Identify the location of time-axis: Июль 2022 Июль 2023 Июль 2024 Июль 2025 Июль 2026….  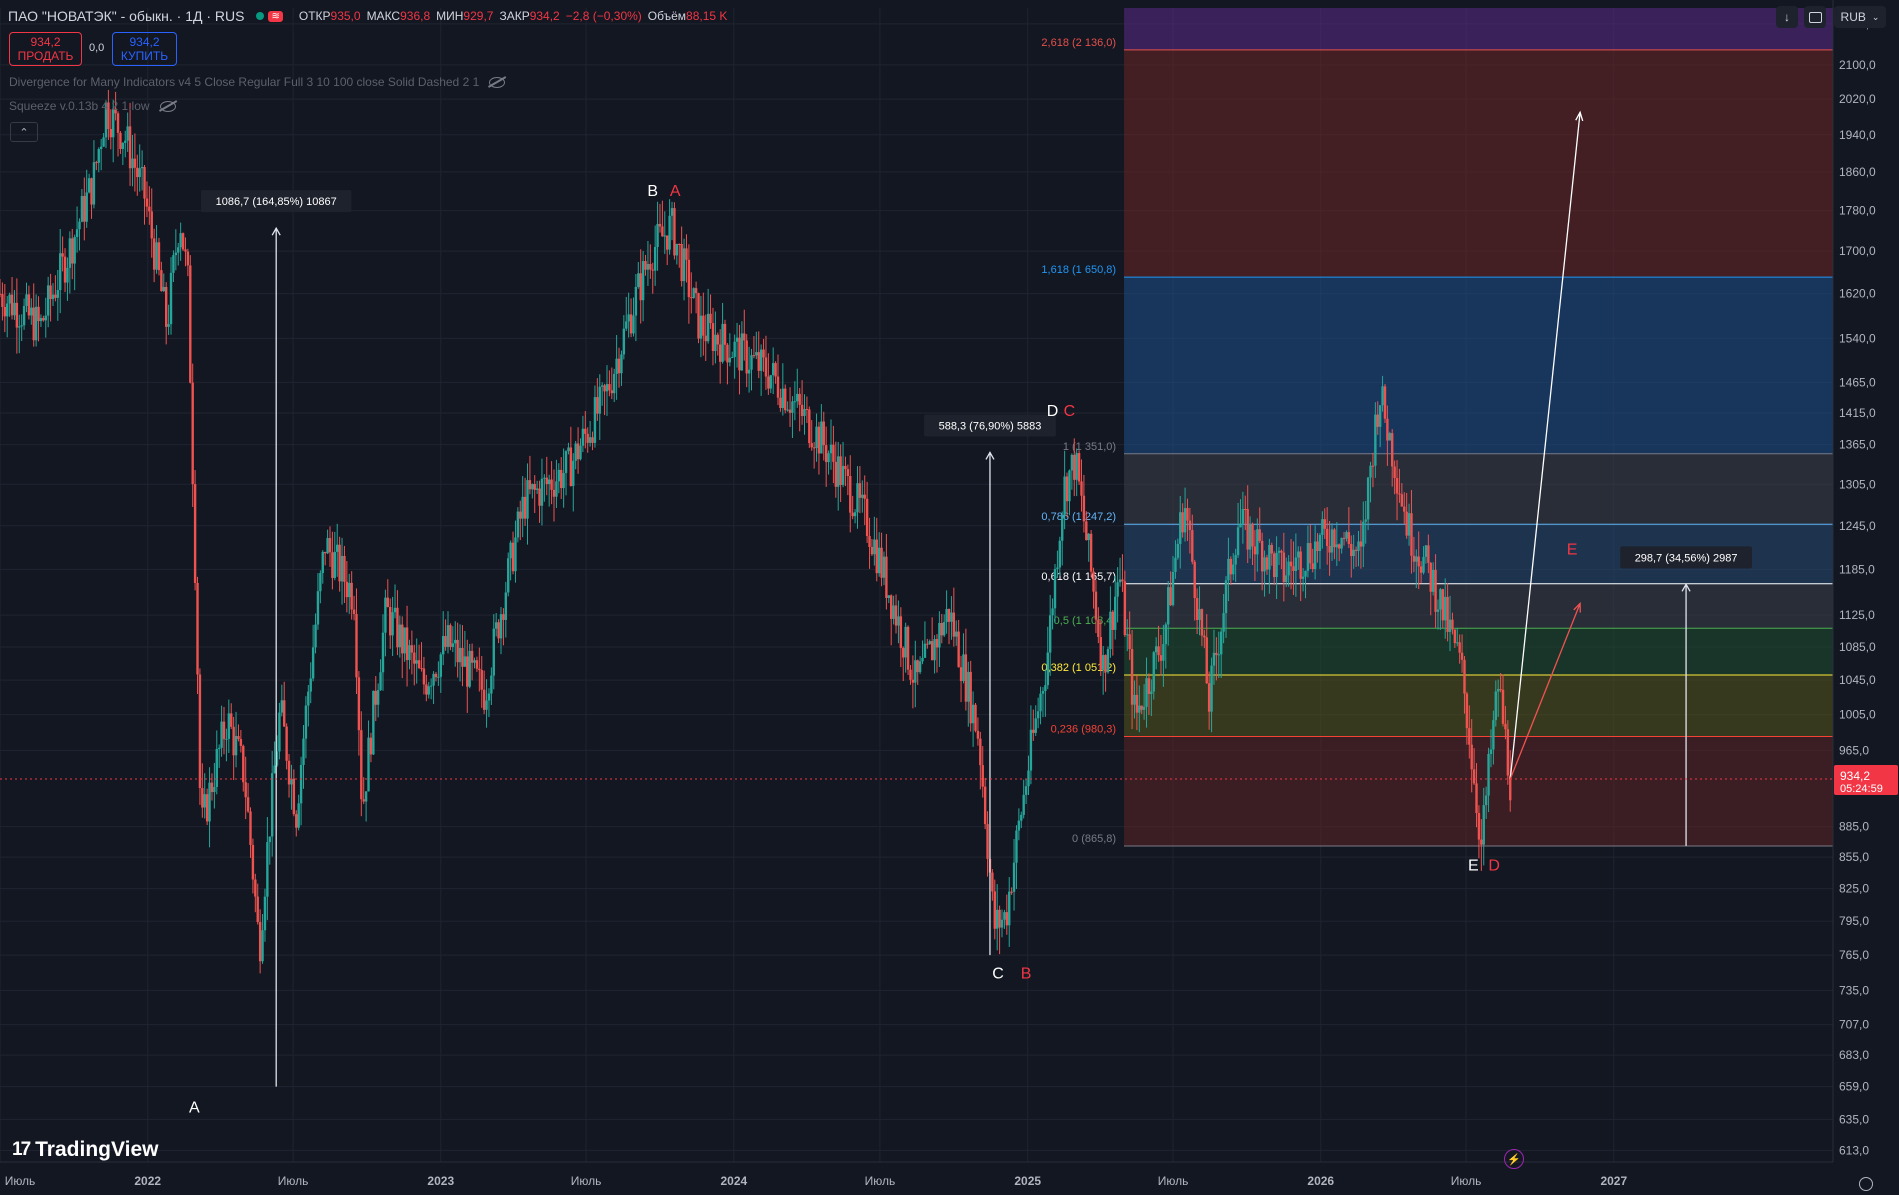
(916, 1174).